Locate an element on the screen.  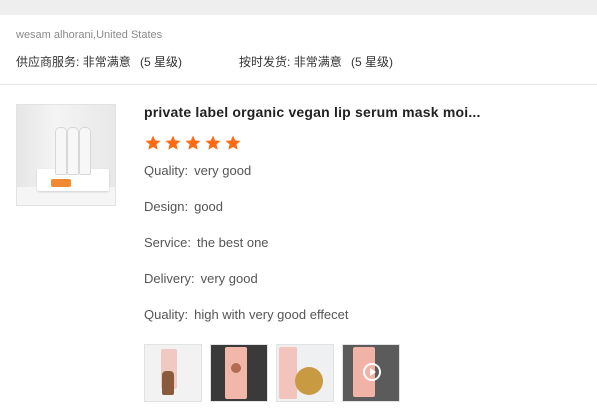
on-time-shipment-value: 非常满意 is located at coordinates (317, 62).